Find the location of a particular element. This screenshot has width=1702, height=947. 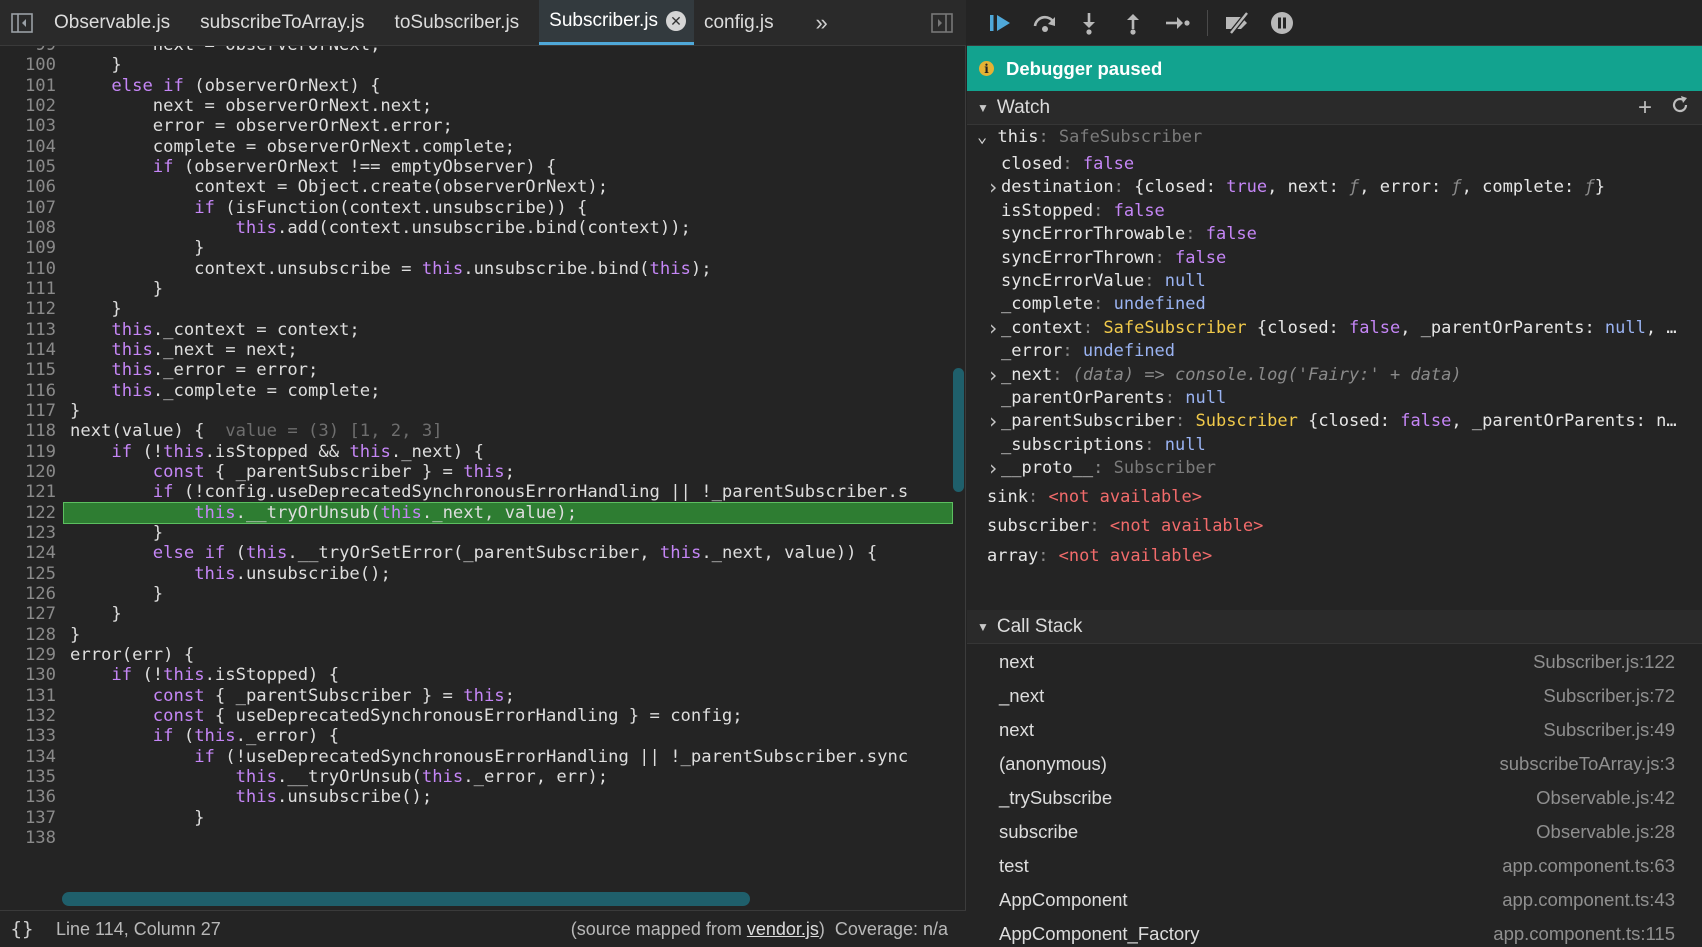

line-number: 132 is located at coordinates (28, 716).